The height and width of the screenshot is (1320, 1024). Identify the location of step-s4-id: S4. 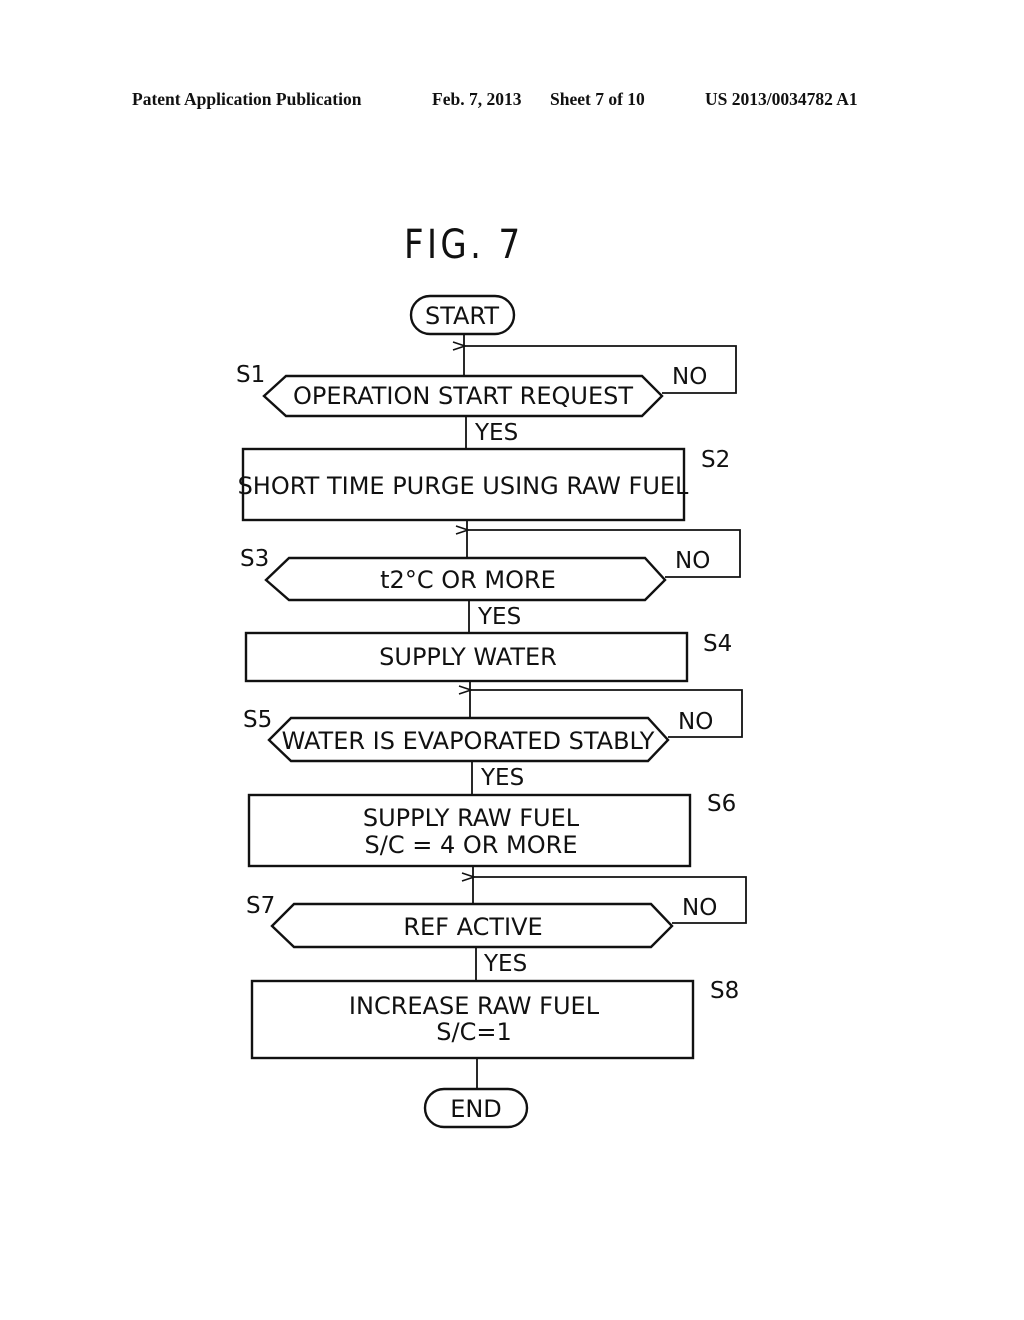
(717, 644).